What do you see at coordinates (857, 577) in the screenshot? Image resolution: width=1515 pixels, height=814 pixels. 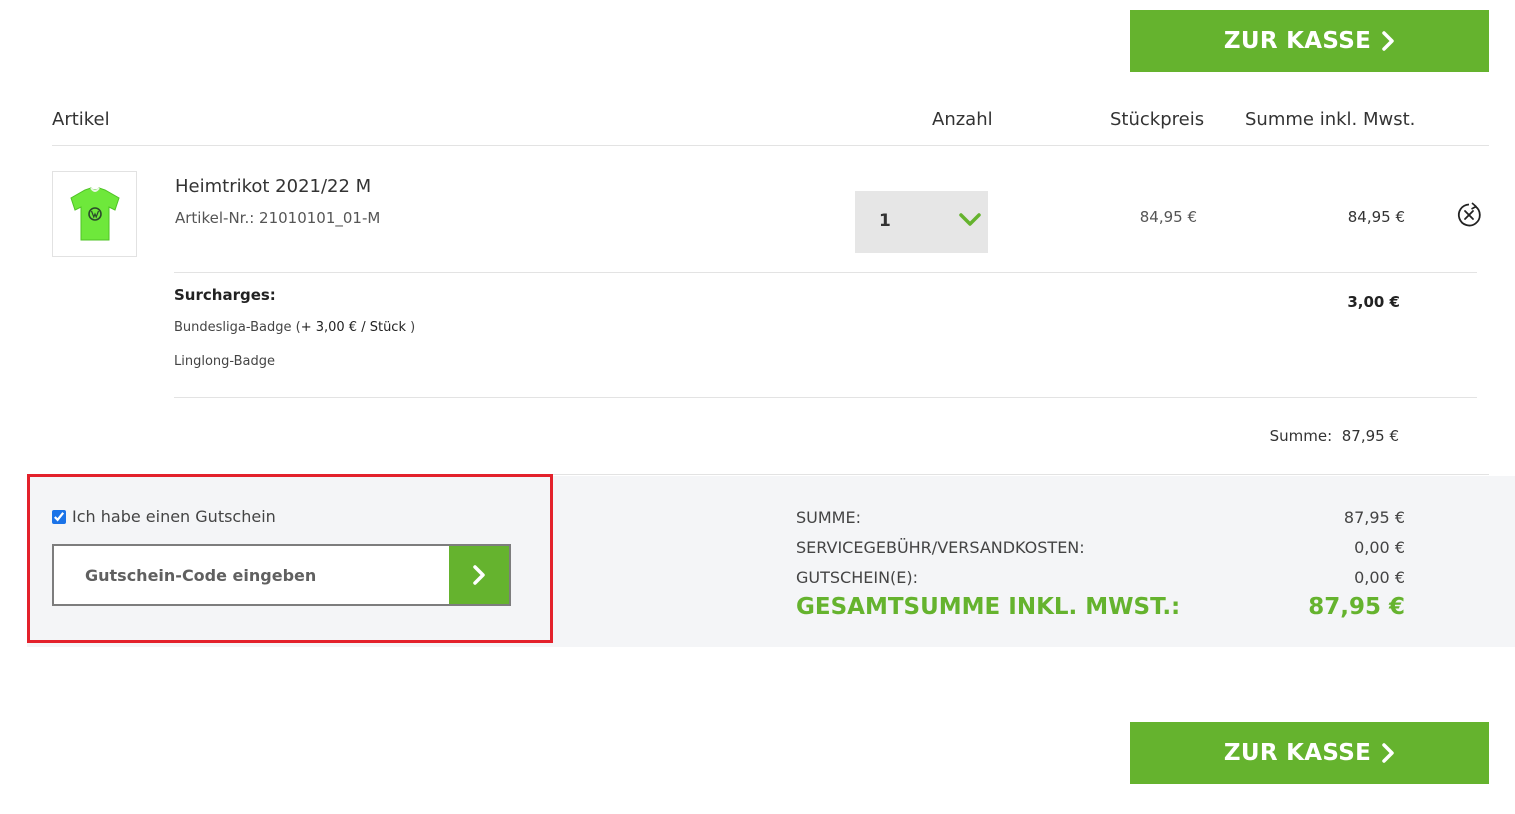 I see `summary-label-voucher: GUTSCHEIN(E):` at bounding box center [857, 577].